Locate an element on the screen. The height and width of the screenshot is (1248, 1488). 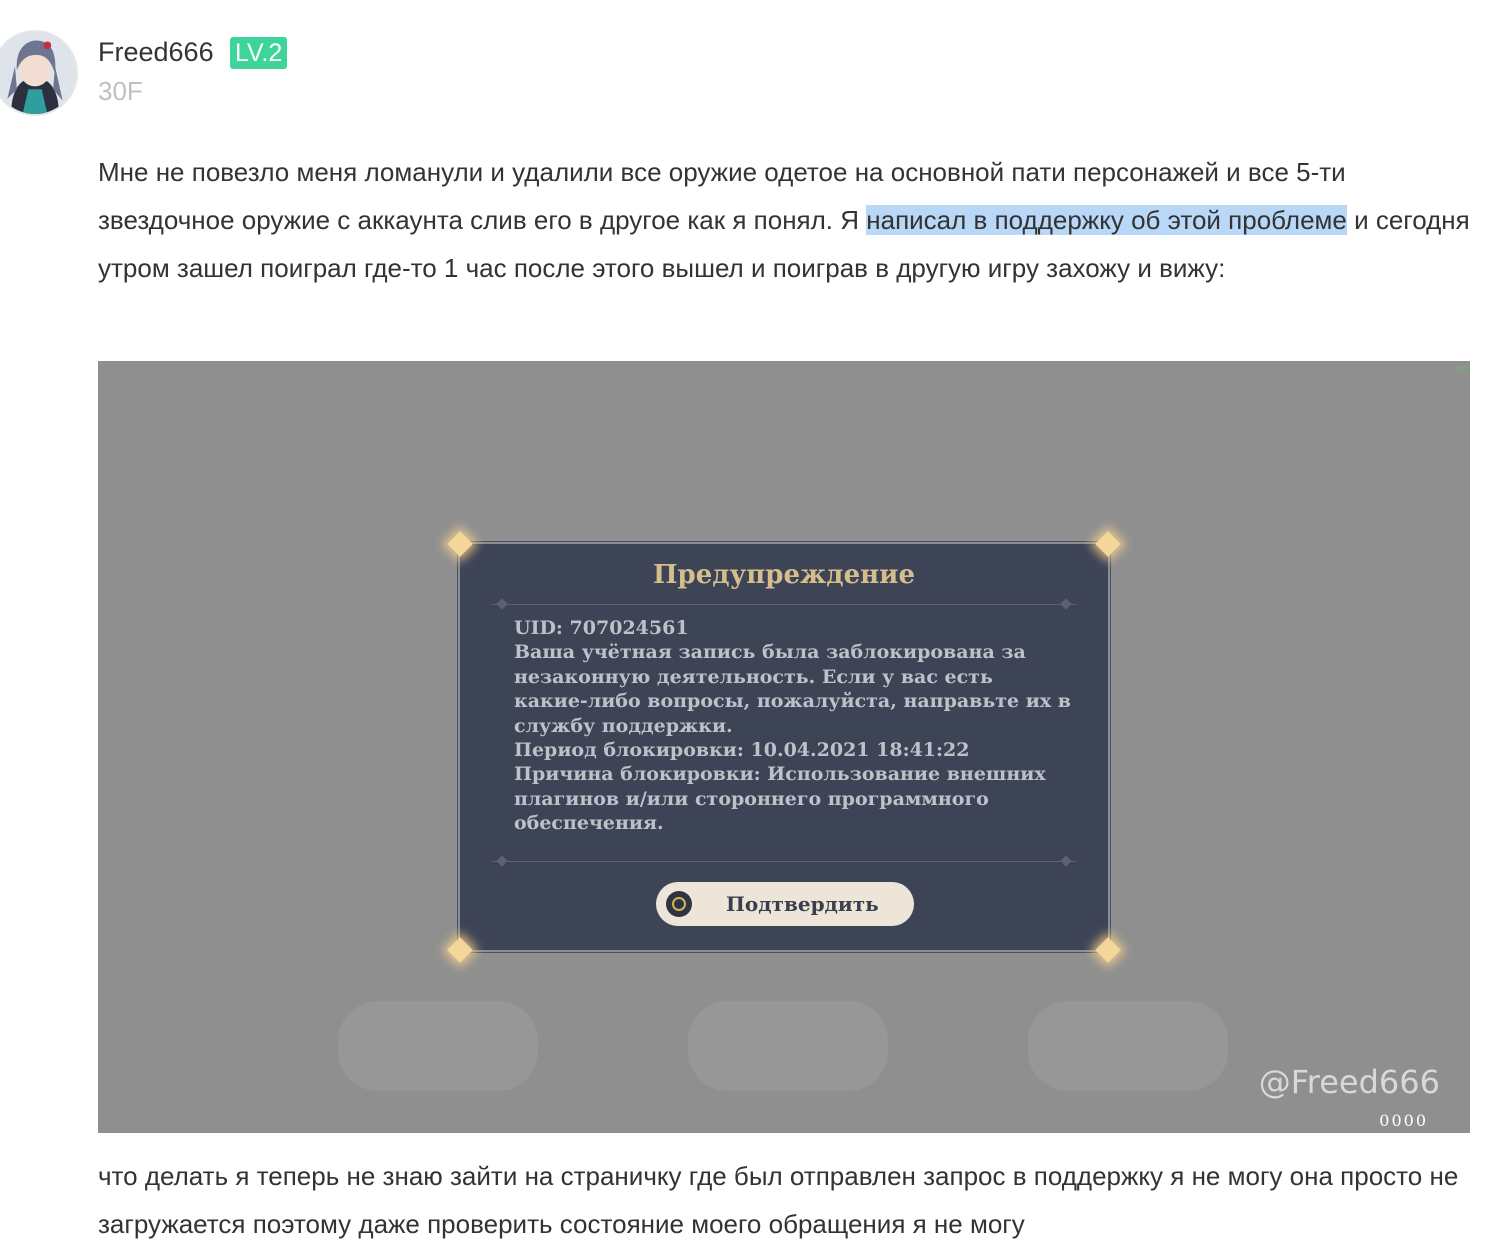
dialog-line: плагинов и/или стороннего программного is located at coordinates (751, 798).